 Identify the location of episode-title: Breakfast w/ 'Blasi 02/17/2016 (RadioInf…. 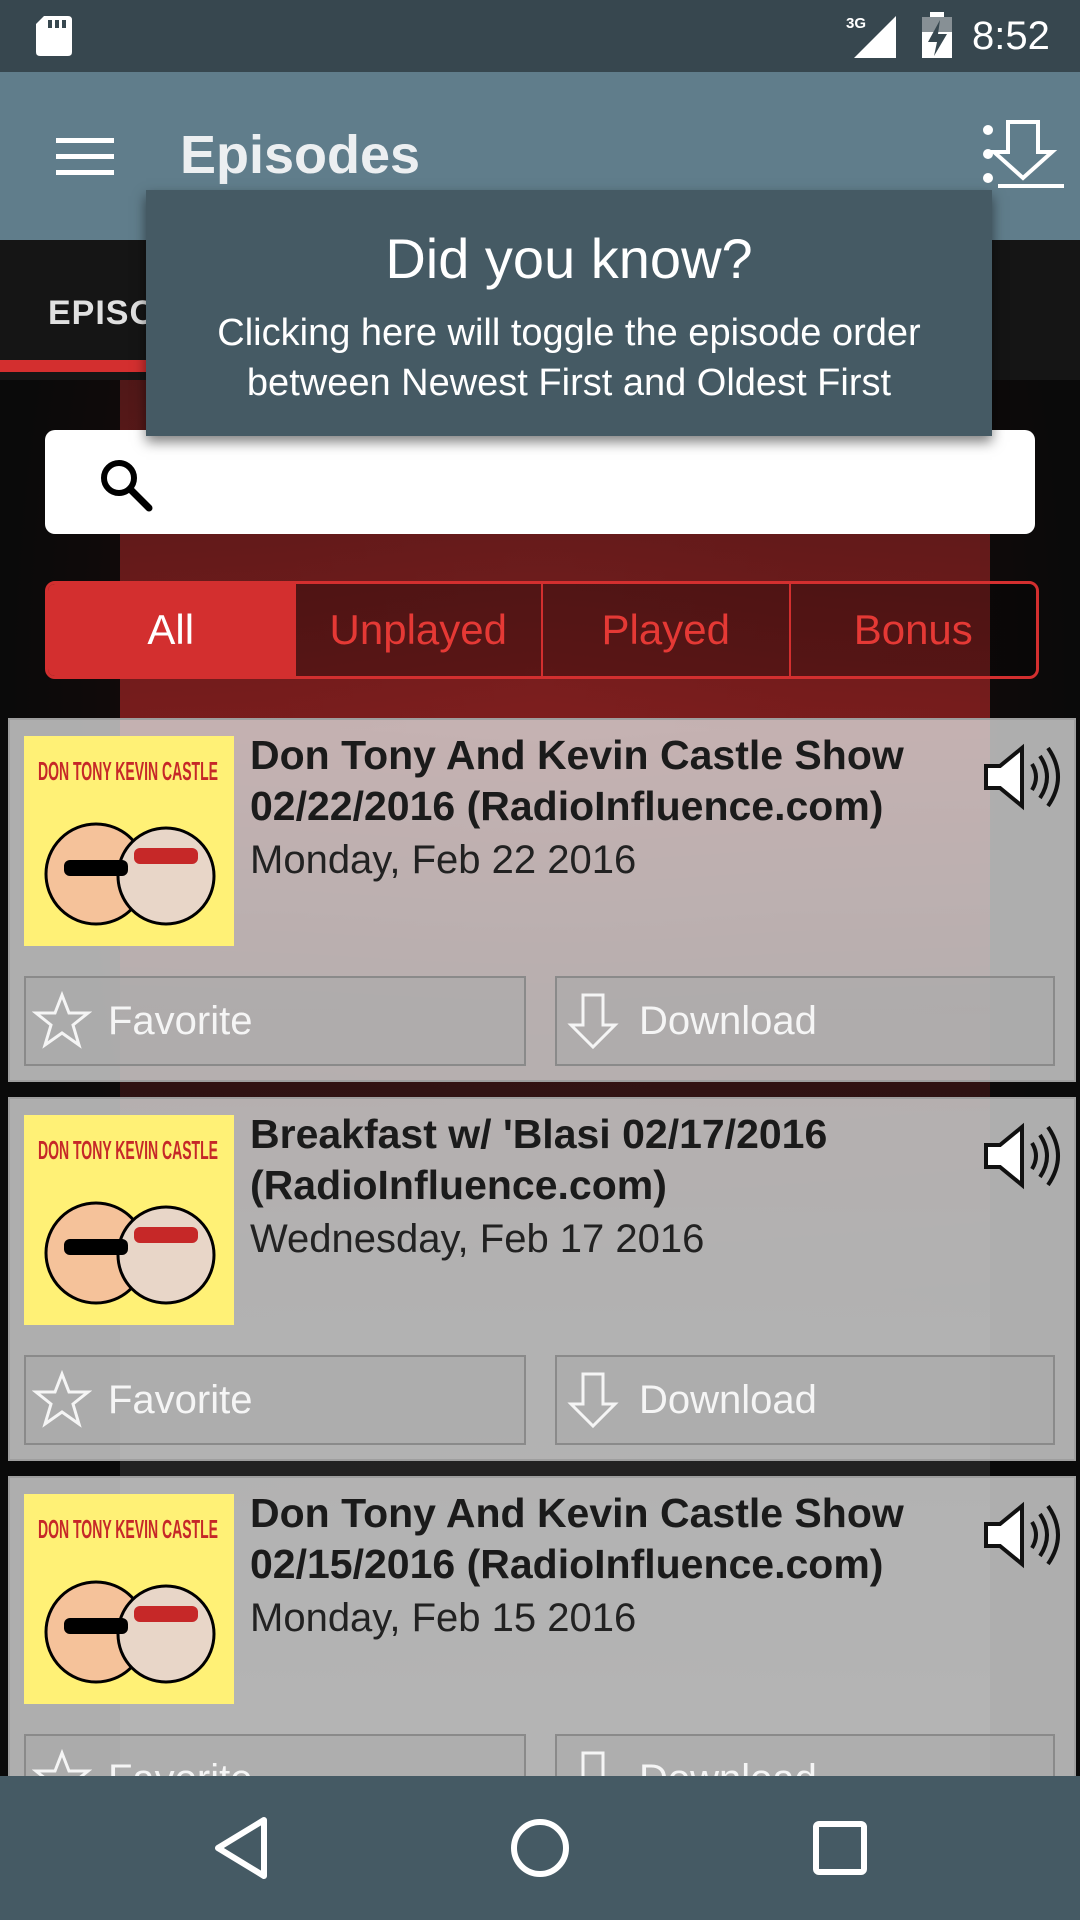
(539, 1159).